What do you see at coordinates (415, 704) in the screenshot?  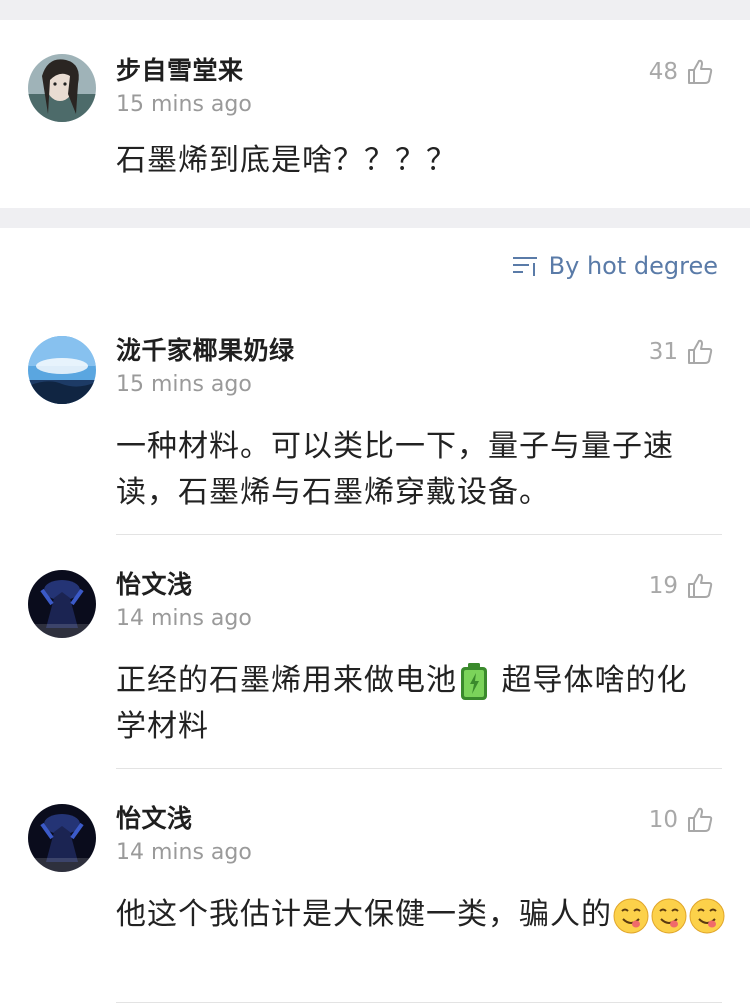 I see `comment-text: 正经的石墨烯用来做电池 超导体啥的化学材料` at bounding box center [415, 704].